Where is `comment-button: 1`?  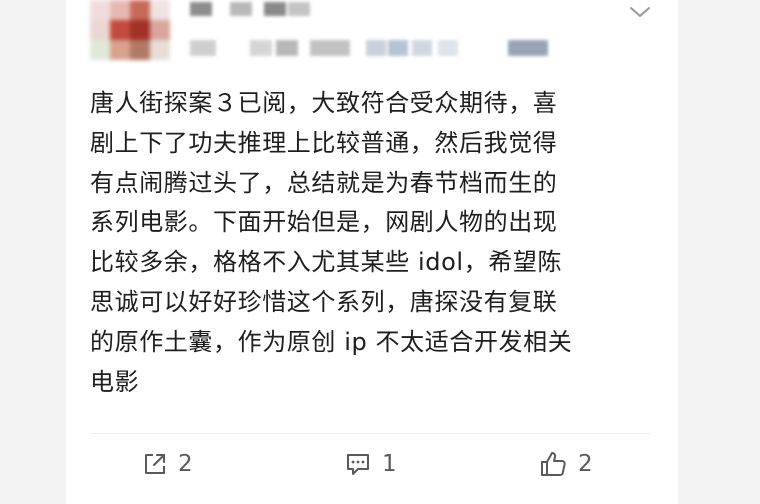
comment-button: 1 is located at coordinates (370, 464).